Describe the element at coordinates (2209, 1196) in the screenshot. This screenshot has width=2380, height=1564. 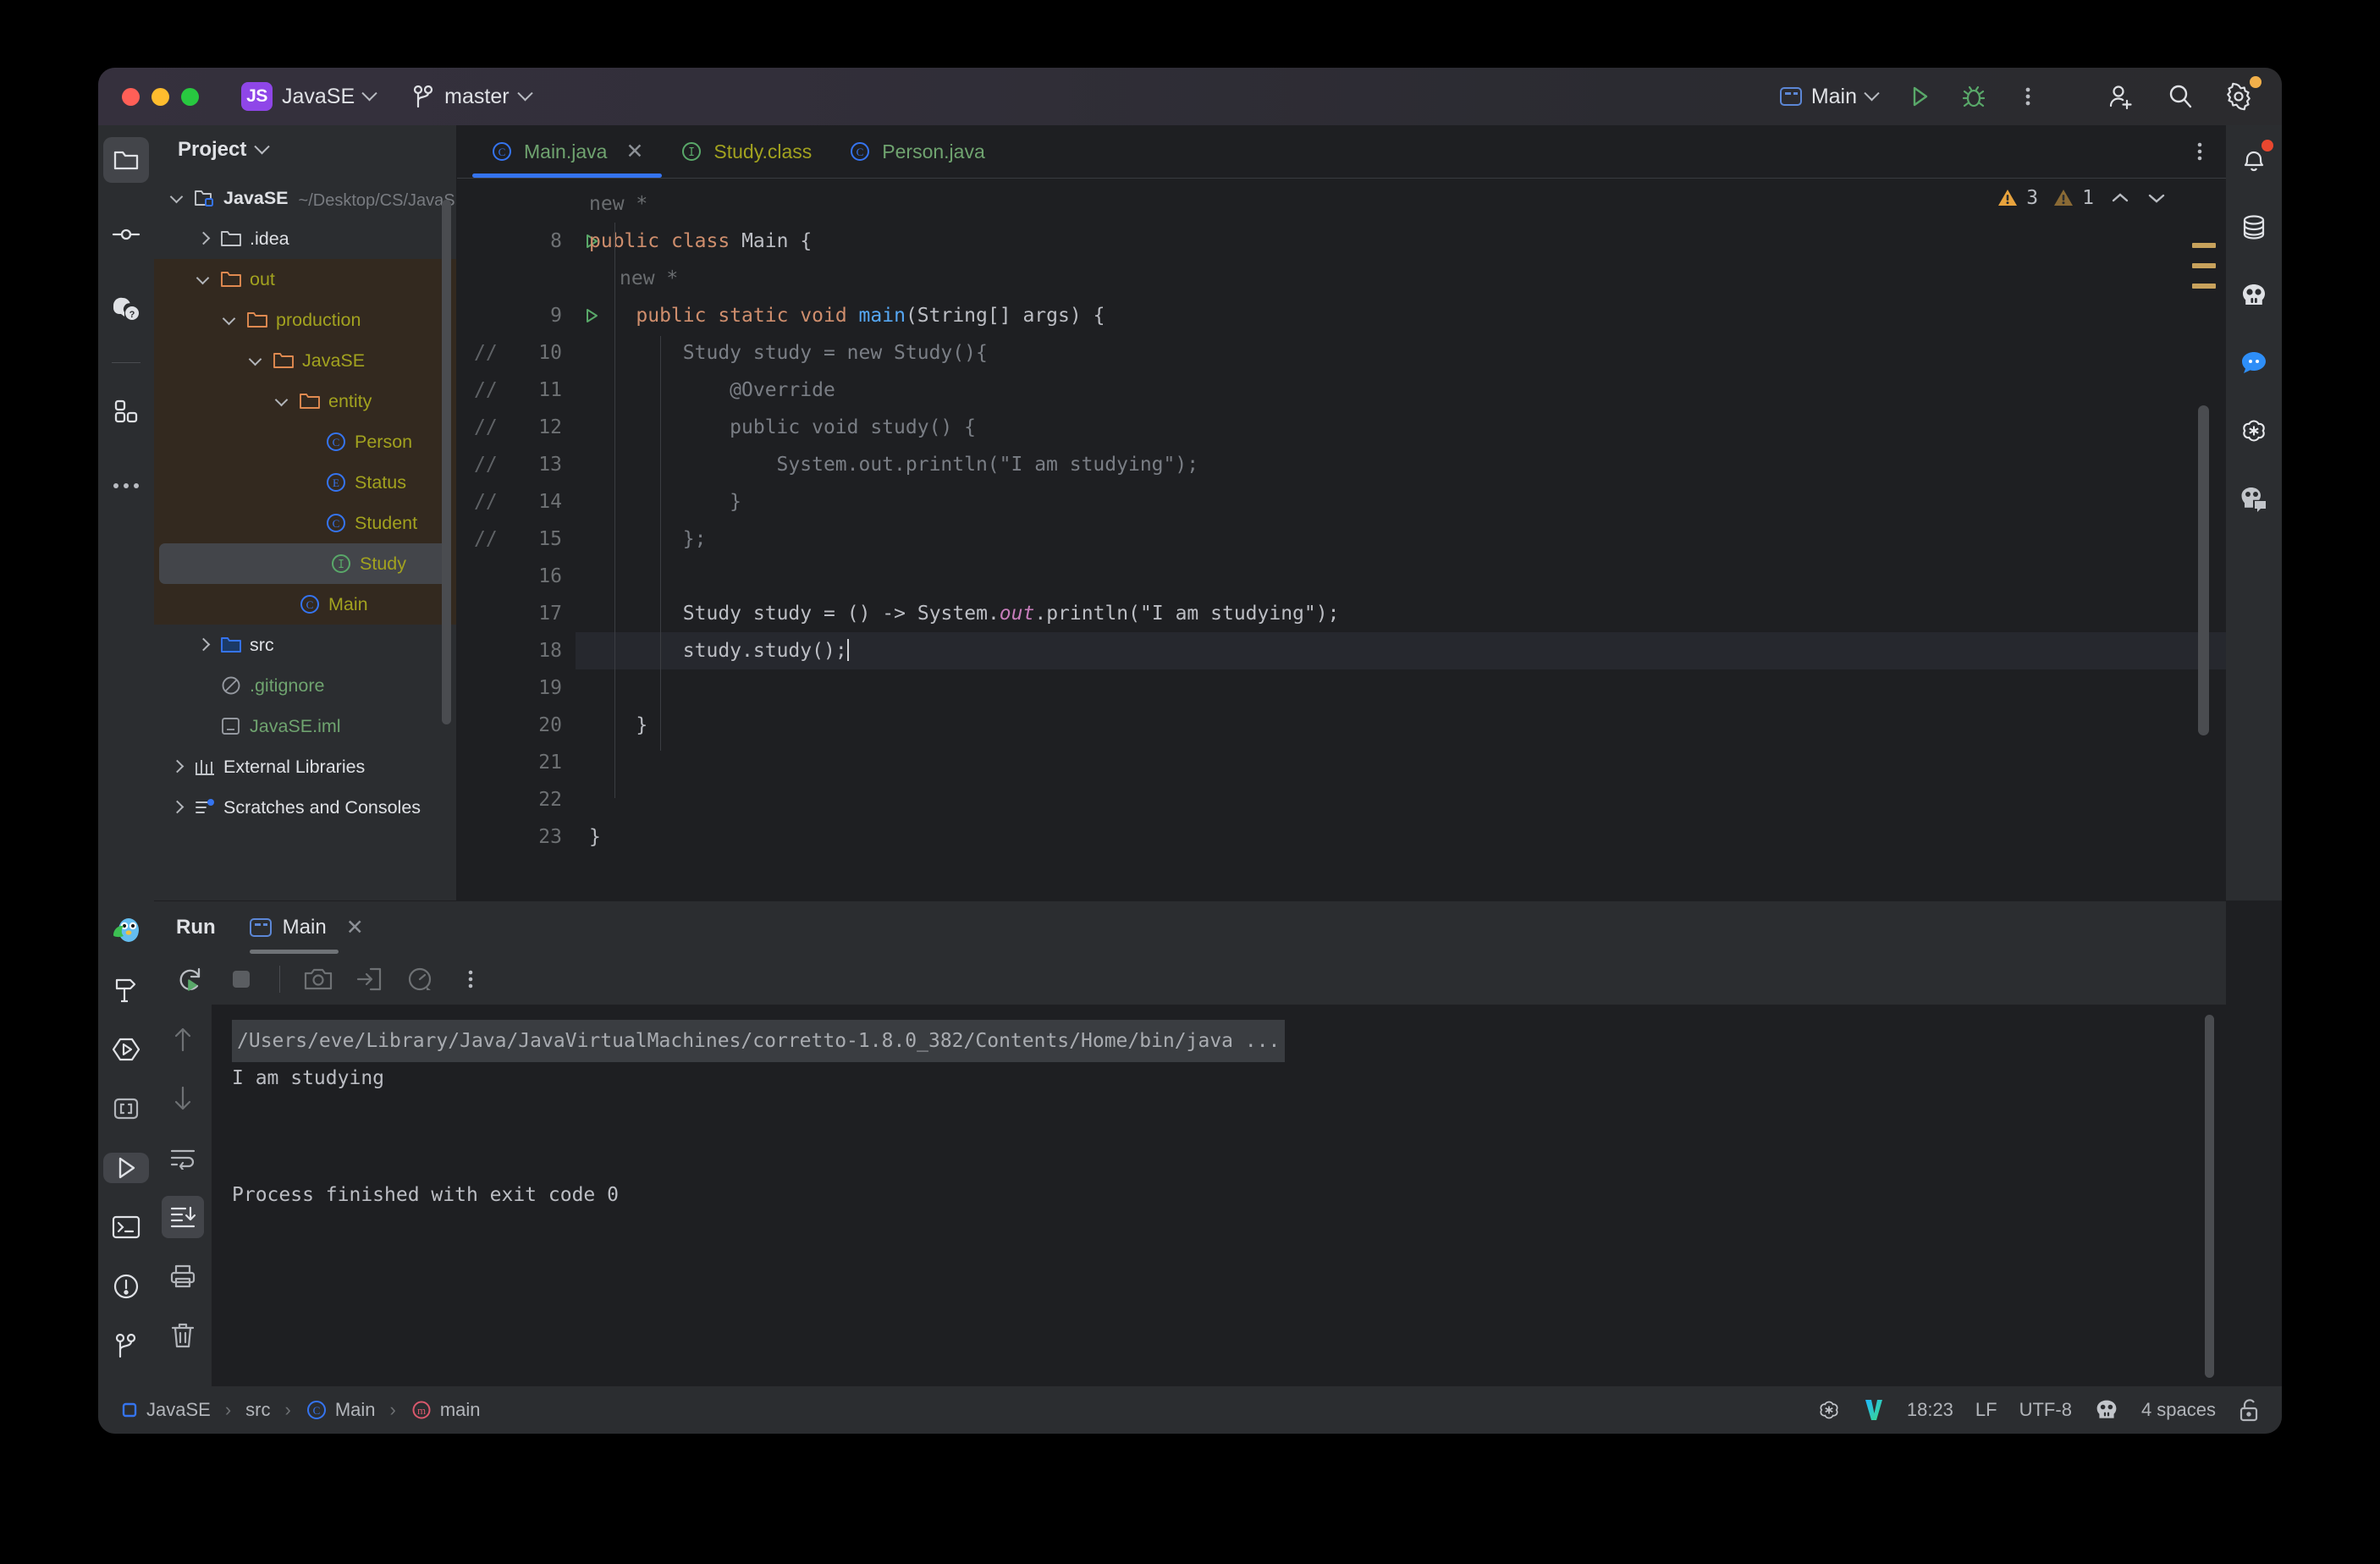
I see `console-scrollbar` at that location.